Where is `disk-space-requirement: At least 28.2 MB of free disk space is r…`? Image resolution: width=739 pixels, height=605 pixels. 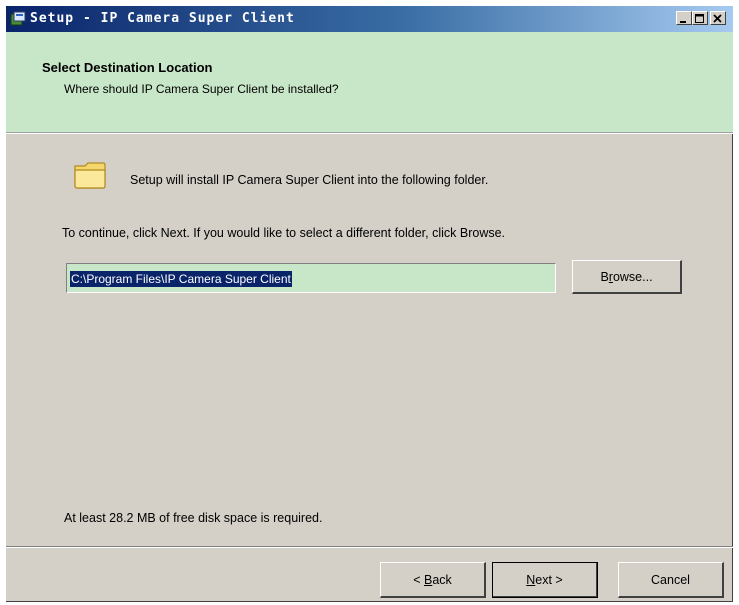 disk-space-requirement: At least 28.2 MB of free disk space is r… is located at coordinates (193, 518).